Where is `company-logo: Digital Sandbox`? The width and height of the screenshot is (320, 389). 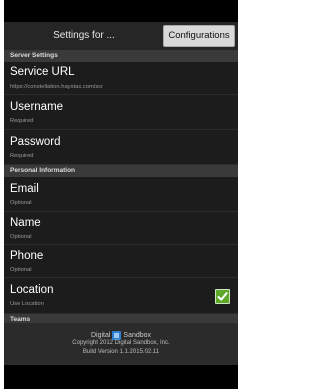
company-logo: Digital Sandbox is located at coordinates (121, 334).